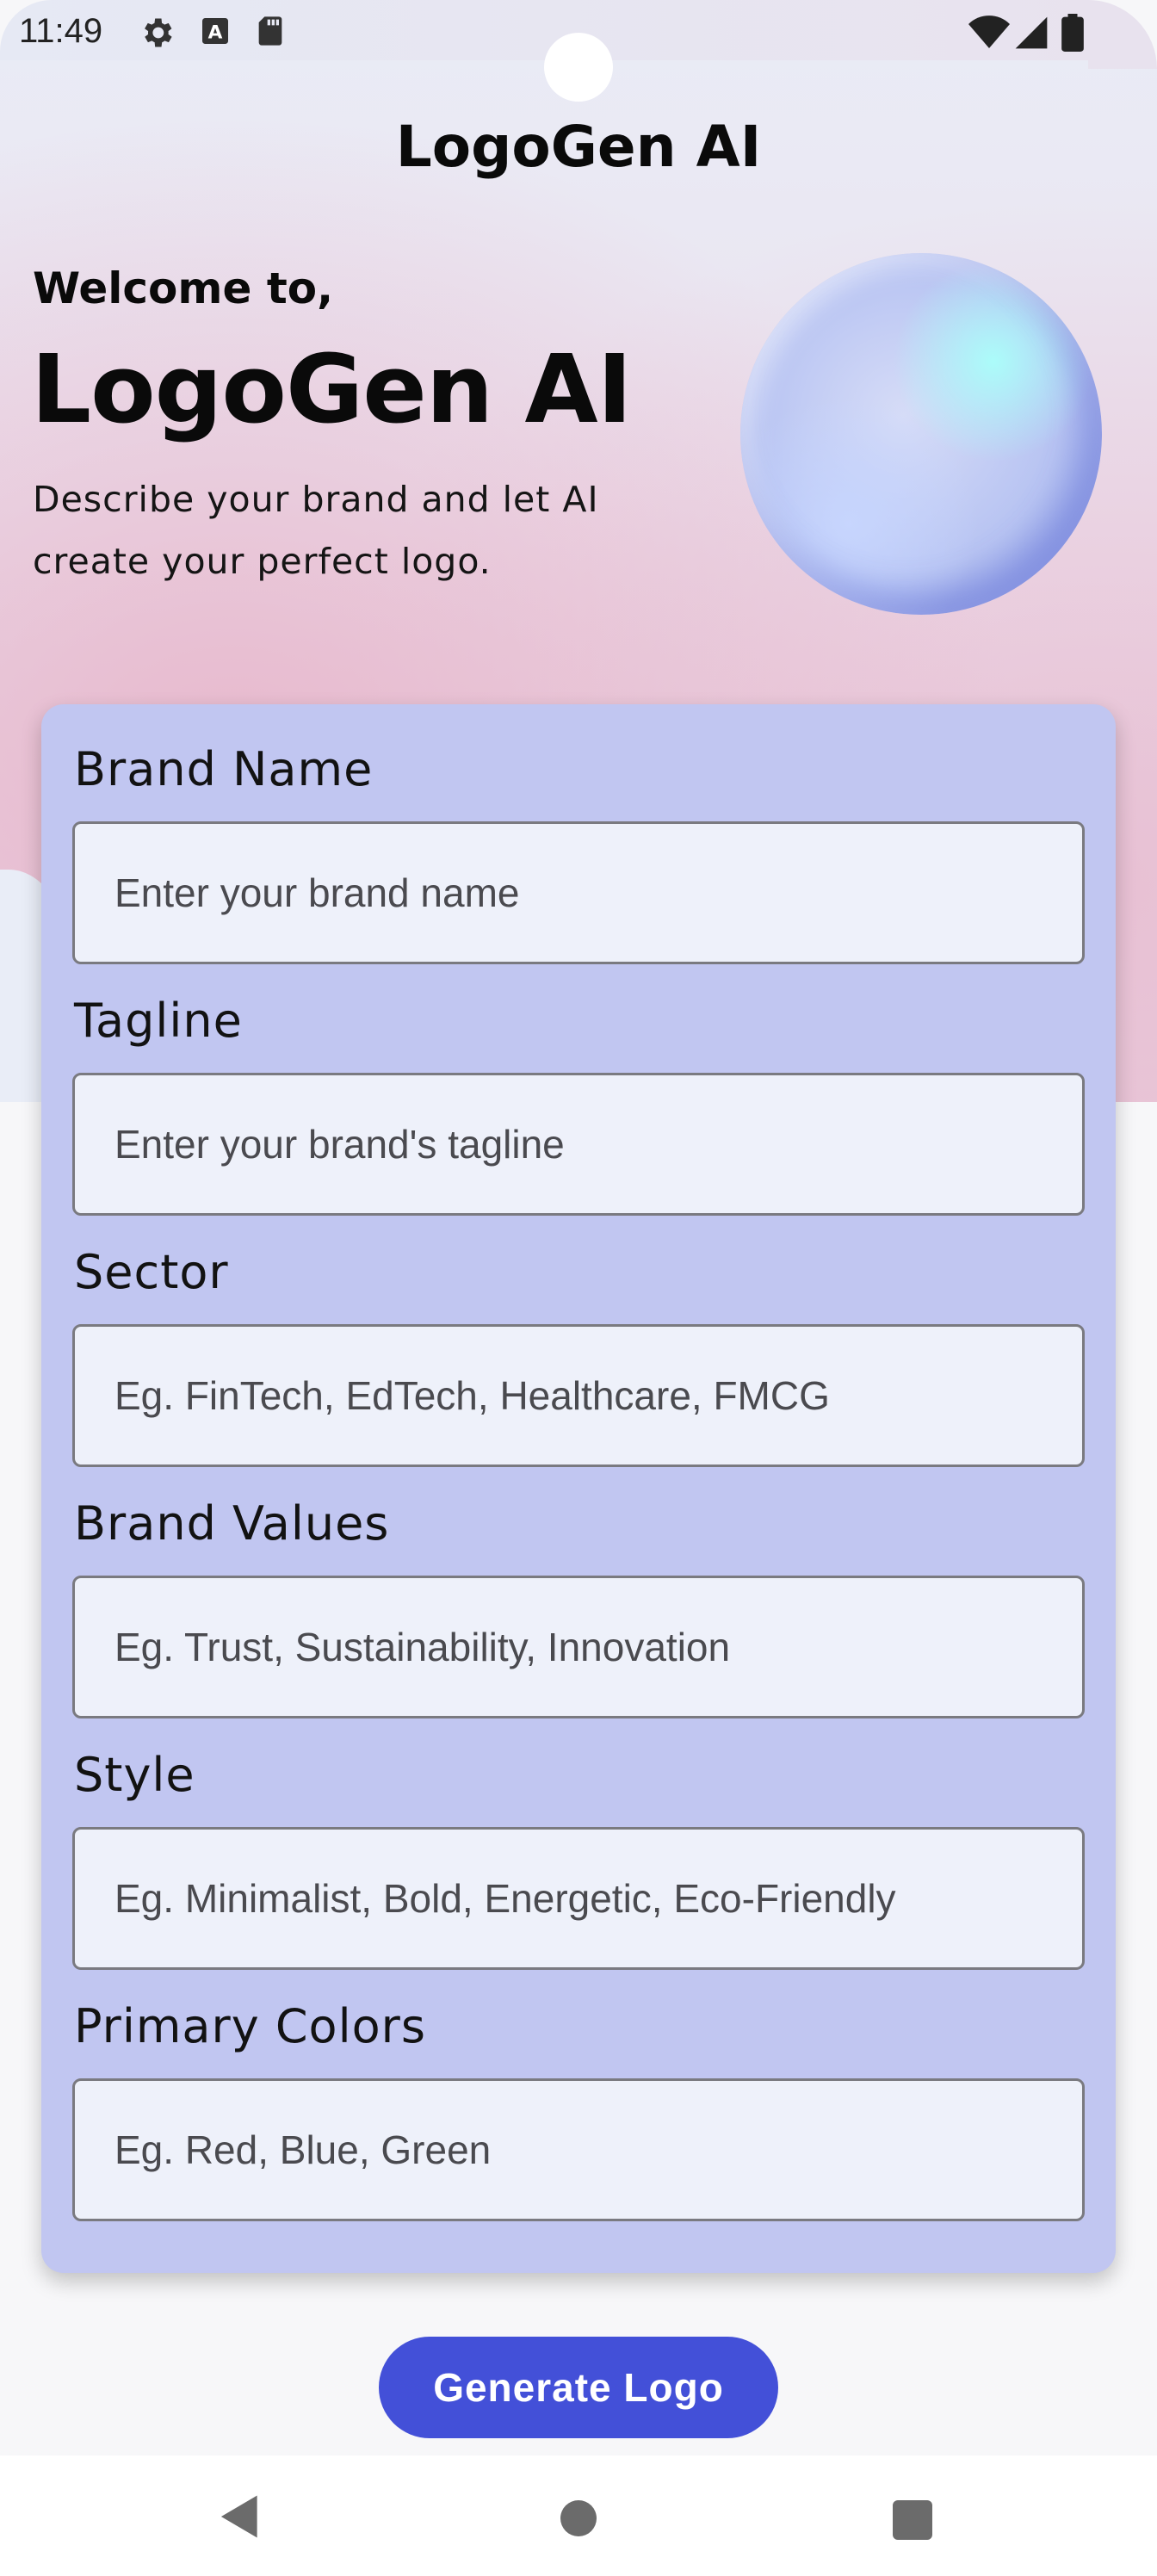 The width and height of the screenshot is (1157, 2576). I want to click on signal-icon, so click(1032, 32).